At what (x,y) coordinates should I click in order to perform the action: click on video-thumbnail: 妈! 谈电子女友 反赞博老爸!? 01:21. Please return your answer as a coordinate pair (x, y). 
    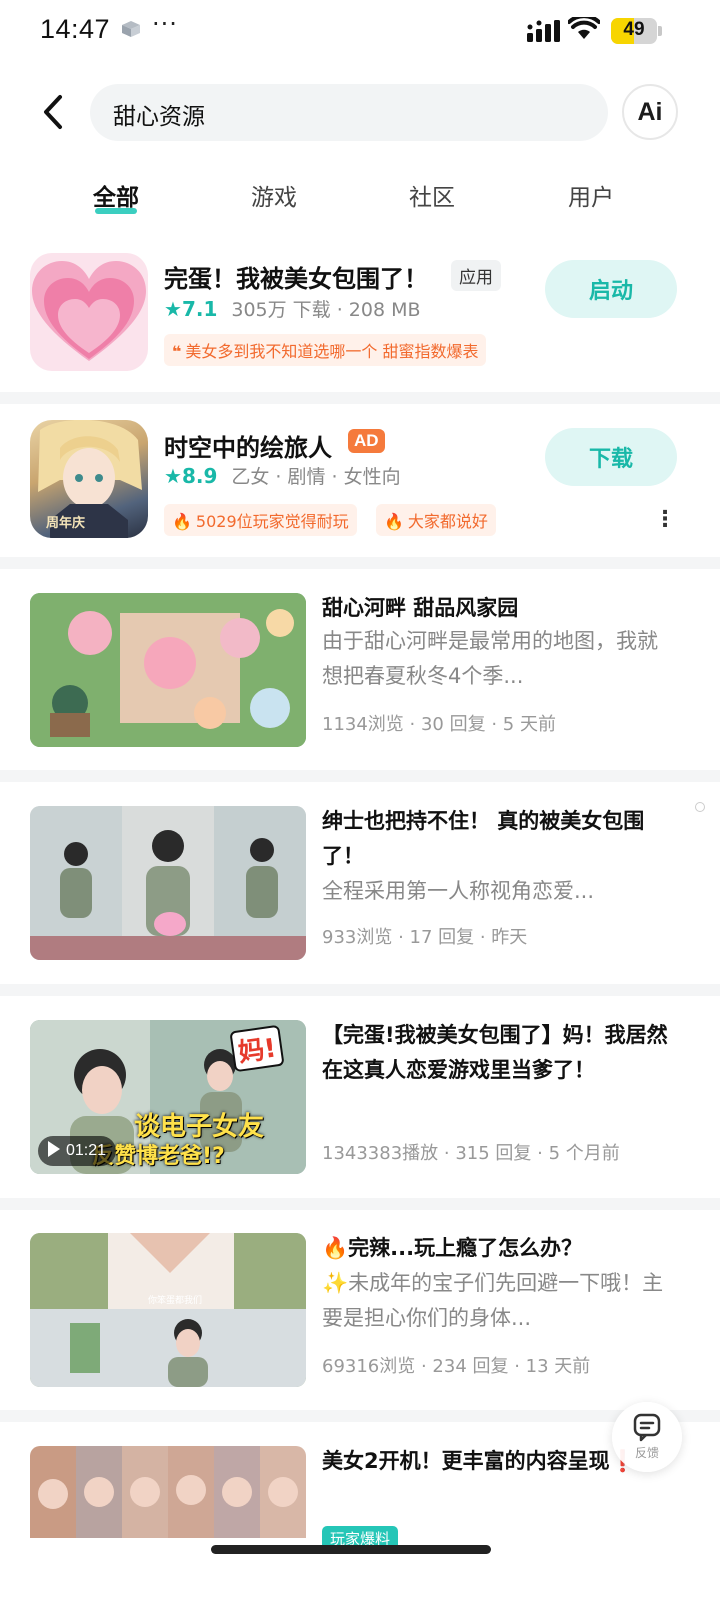
    Looking at the image, I should click on (168, 1097).